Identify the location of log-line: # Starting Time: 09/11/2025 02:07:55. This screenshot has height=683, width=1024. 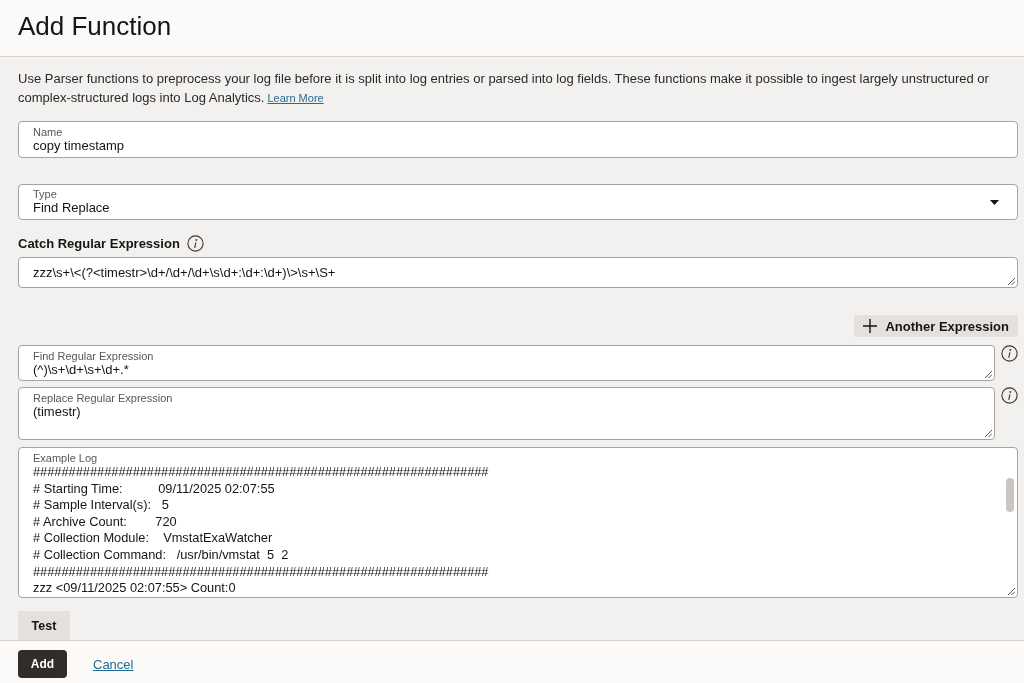
(154, 489).